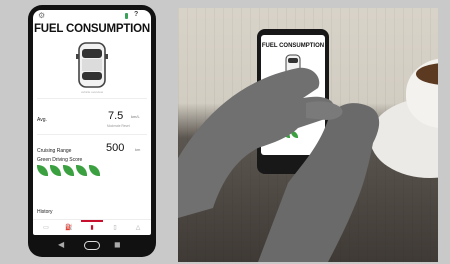  I want to click on green-driving-score-label: Green Driving Score, so click(60, 160).